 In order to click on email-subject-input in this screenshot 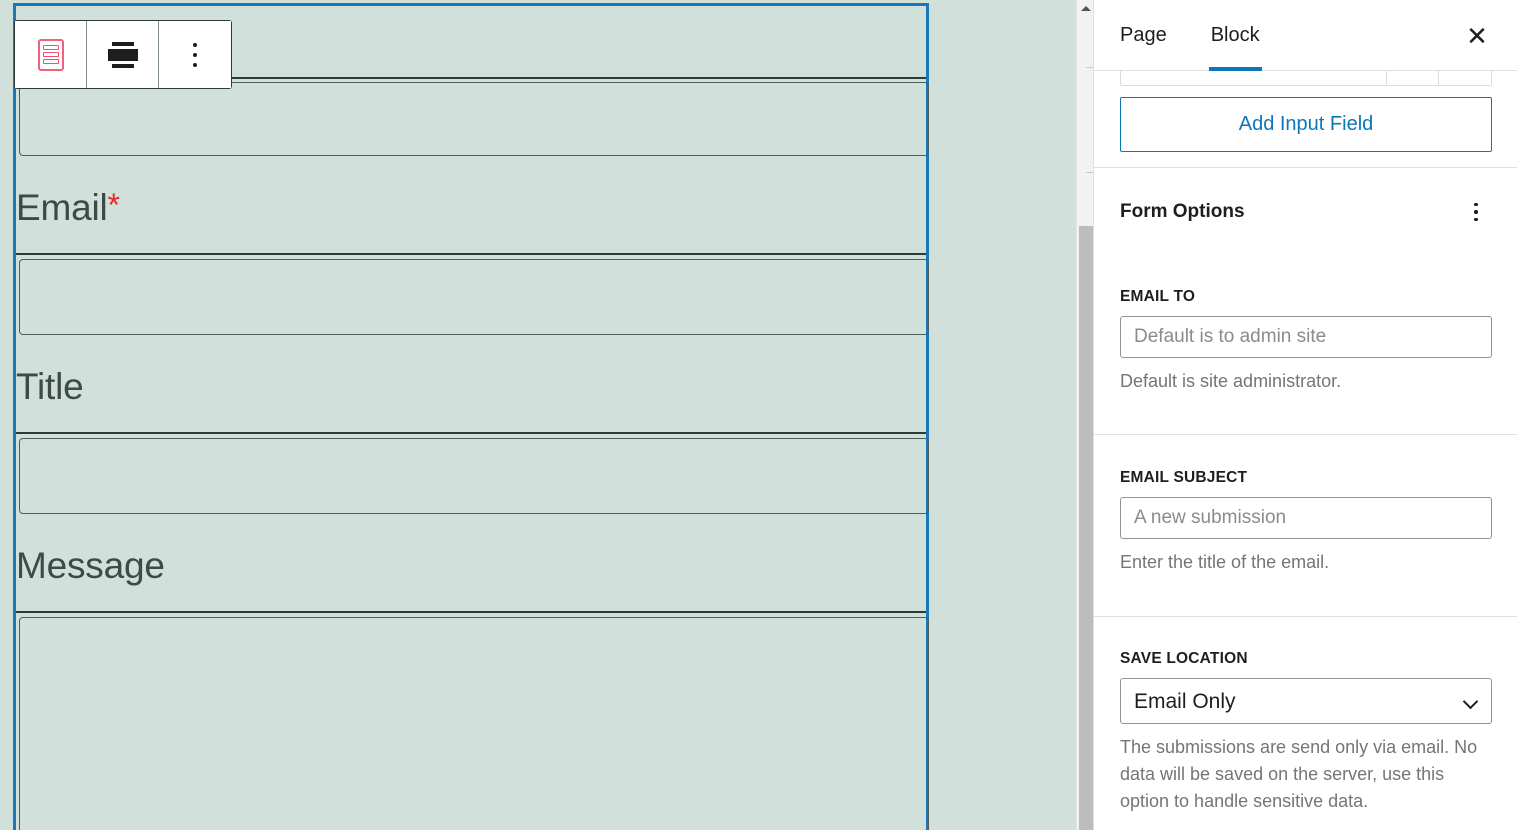, I will do `click(1306, 518)`.